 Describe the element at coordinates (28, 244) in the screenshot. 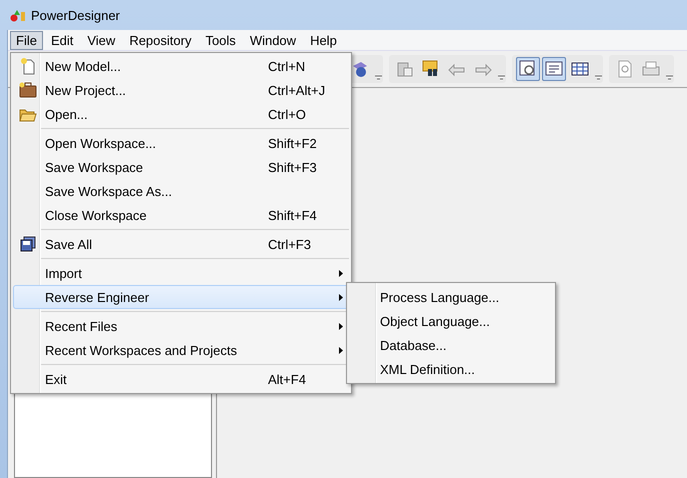

I see `disks-icon` at that location.